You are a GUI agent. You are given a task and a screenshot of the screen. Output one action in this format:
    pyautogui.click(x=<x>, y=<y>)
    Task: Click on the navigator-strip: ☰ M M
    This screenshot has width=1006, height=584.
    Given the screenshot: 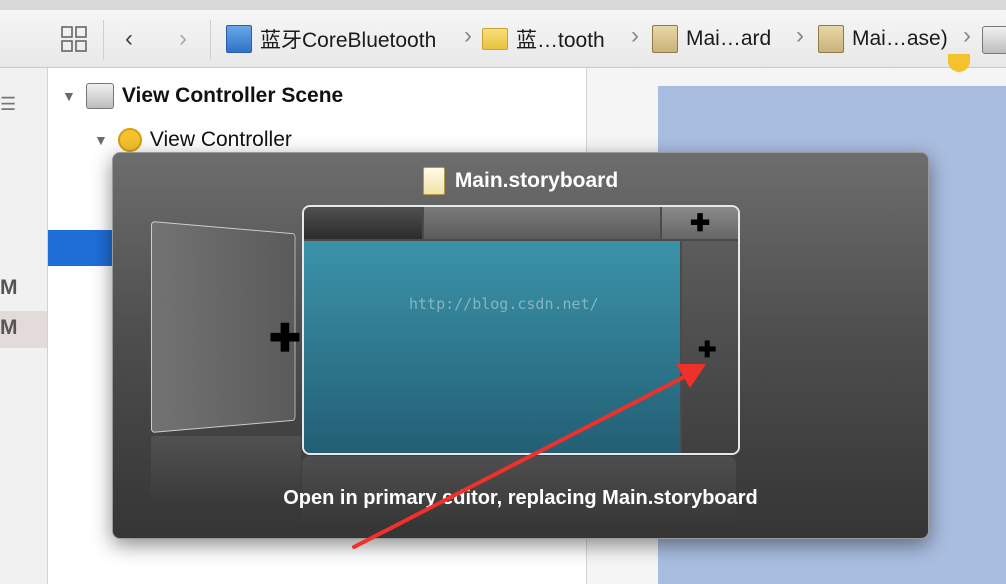 What is the action you would take?
    pyautogui.click(x=24, y=326)
    